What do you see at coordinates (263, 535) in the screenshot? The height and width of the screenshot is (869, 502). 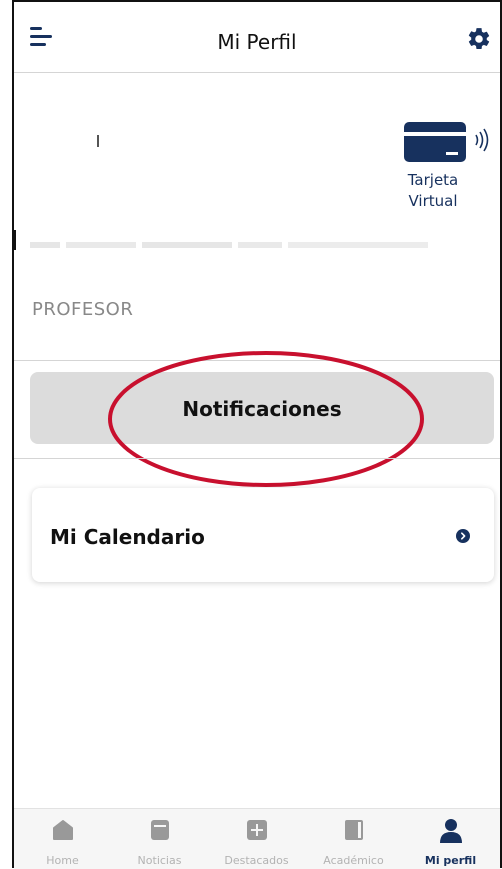 I see `calendar-card: Mi Calendario` at bounding box center [263, 535].